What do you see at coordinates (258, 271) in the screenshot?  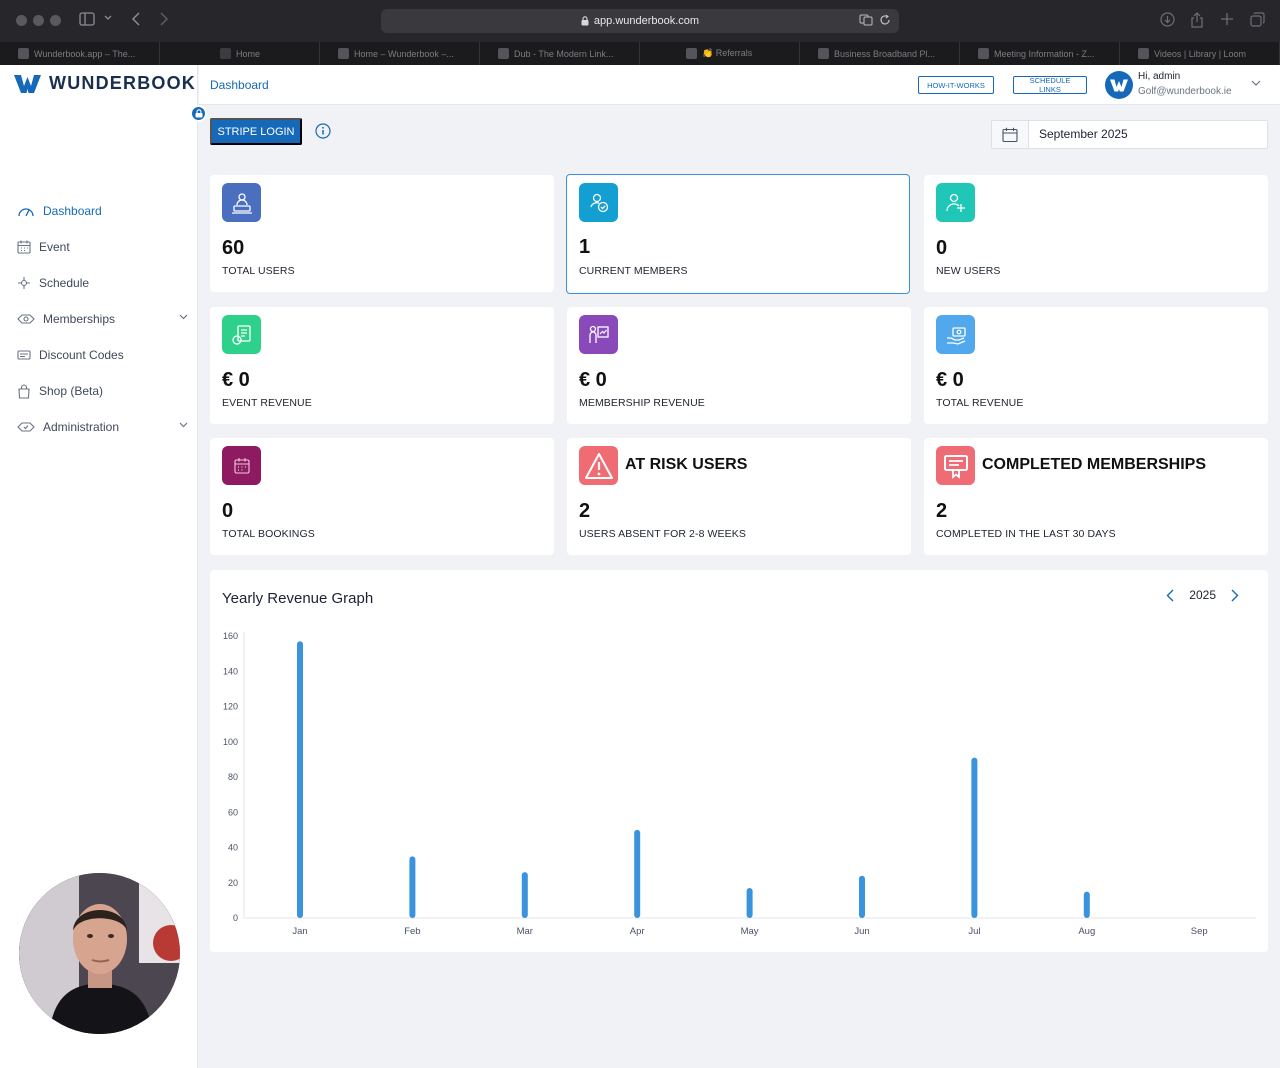 I see `stat-label: TOTAL USERS` at bounding box center [258, 271].